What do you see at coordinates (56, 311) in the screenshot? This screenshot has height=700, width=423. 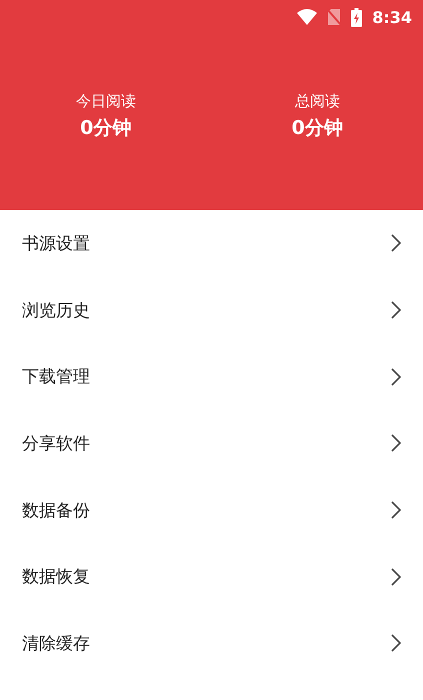 I see `menu-item-label: 浏览历史` at bounding box center [56, 311].